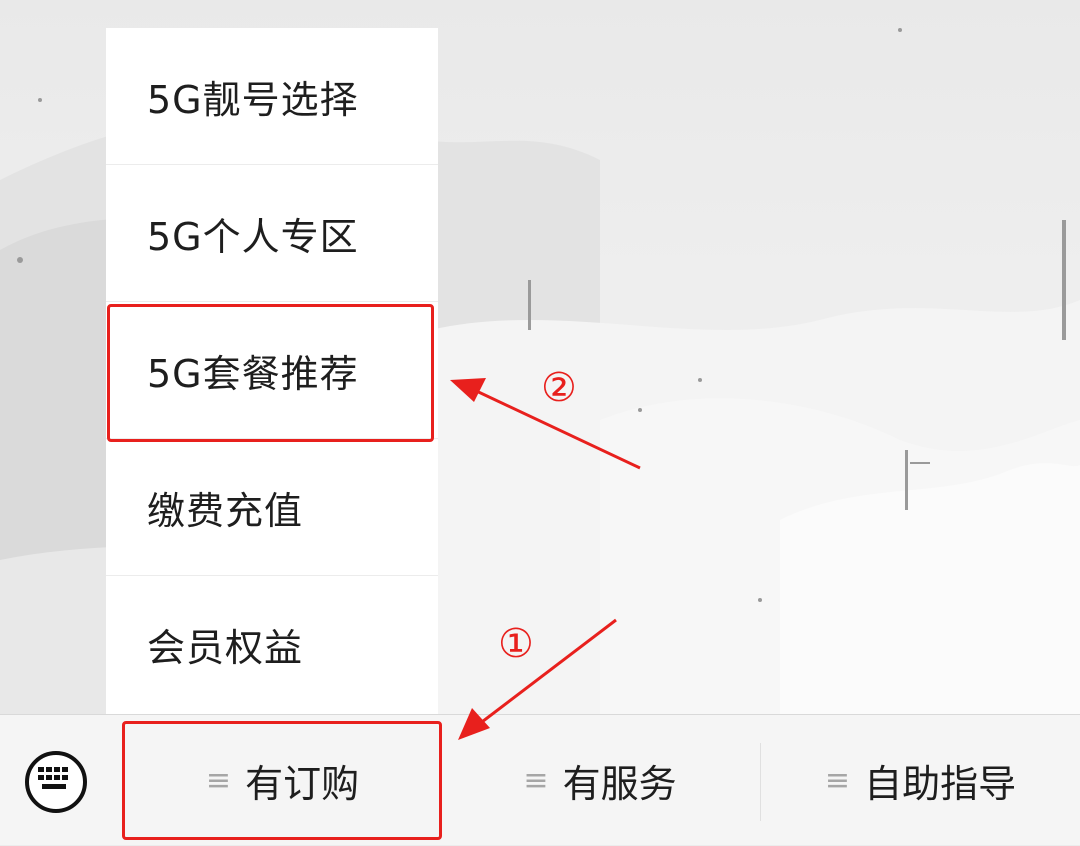  I want to click on step-1-label: ①, so click(516, 644).